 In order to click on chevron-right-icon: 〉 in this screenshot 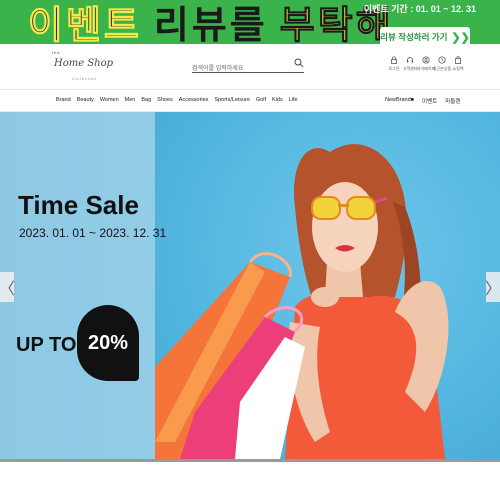, I will do `click(492, 289)`.